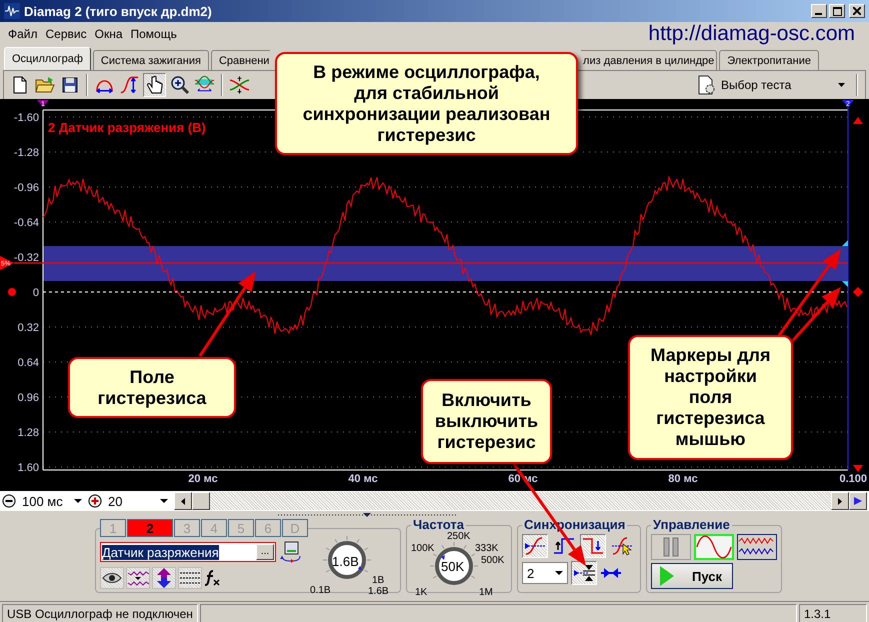 This screenshot has height=622, width=869. Describe the element at coordinates (180, 85) in the screenshot. I see `zoom-icon` at that location.